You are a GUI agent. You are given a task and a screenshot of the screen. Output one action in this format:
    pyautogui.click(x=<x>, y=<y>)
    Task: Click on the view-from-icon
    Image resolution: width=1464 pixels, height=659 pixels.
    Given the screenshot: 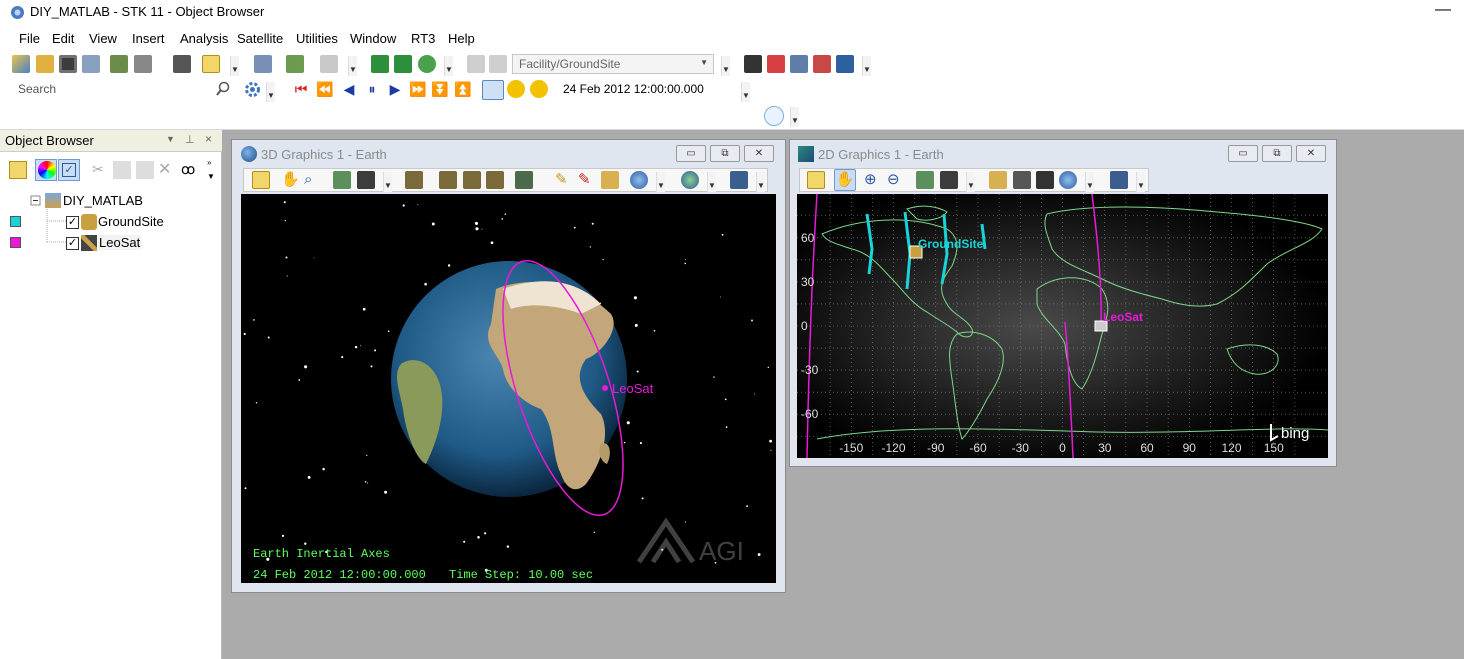 What is the action you would take?
    pyautogui.click(x=414, y=180)
    